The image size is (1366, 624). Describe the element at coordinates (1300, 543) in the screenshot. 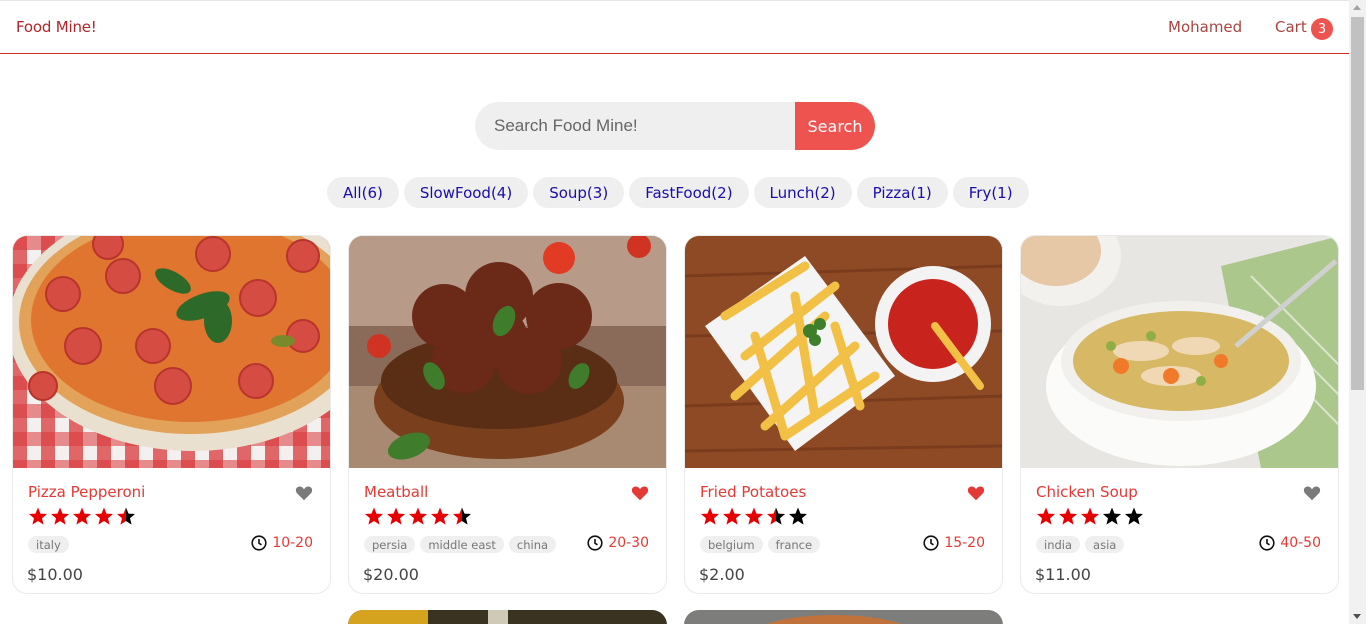

I see `cook-time-text: 40-50` at that location.